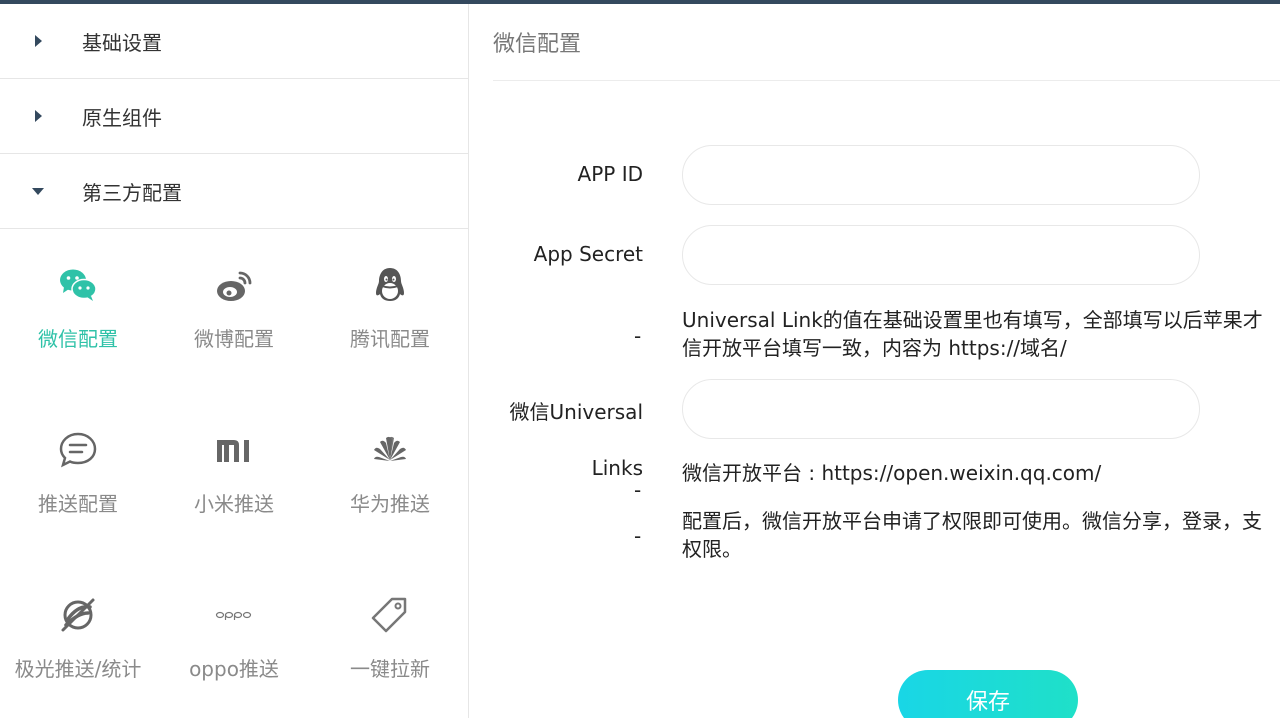  Describe the element at coordinates (712, 549) in the screenshot. I see `usage-note-line2: 权限。` at that location.